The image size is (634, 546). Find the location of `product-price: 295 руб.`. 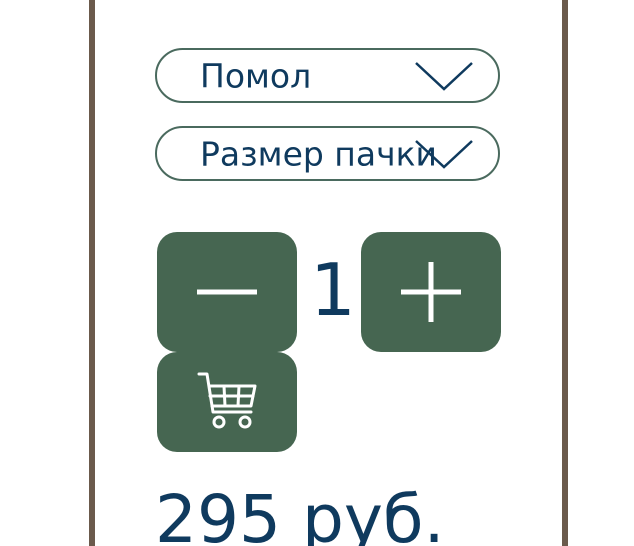

product-price: 295 руб. is located at coordinates (300, 513).